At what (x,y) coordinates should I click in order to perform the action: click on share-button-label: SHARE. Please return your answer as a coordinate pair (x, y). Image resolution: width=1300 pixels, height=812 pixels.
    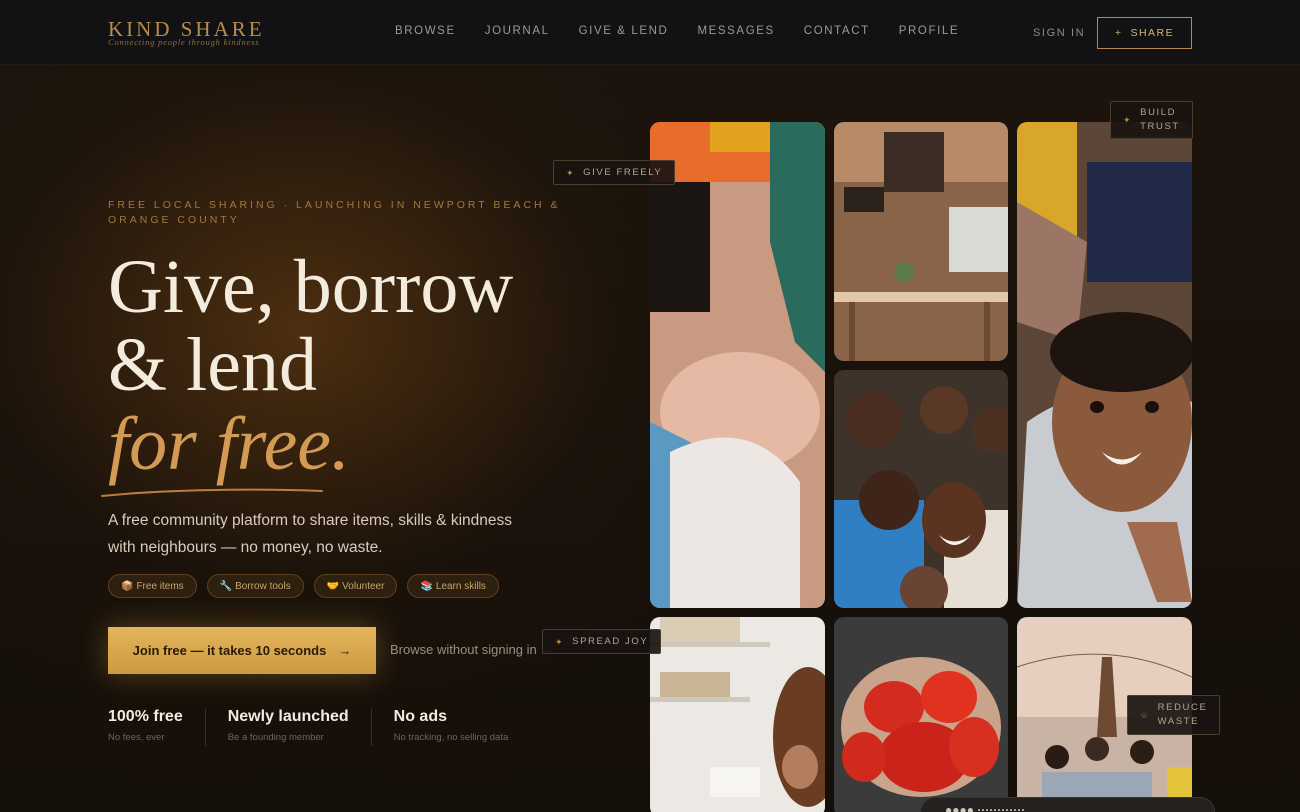
    Looking at the image, I should click on (1152, 33).